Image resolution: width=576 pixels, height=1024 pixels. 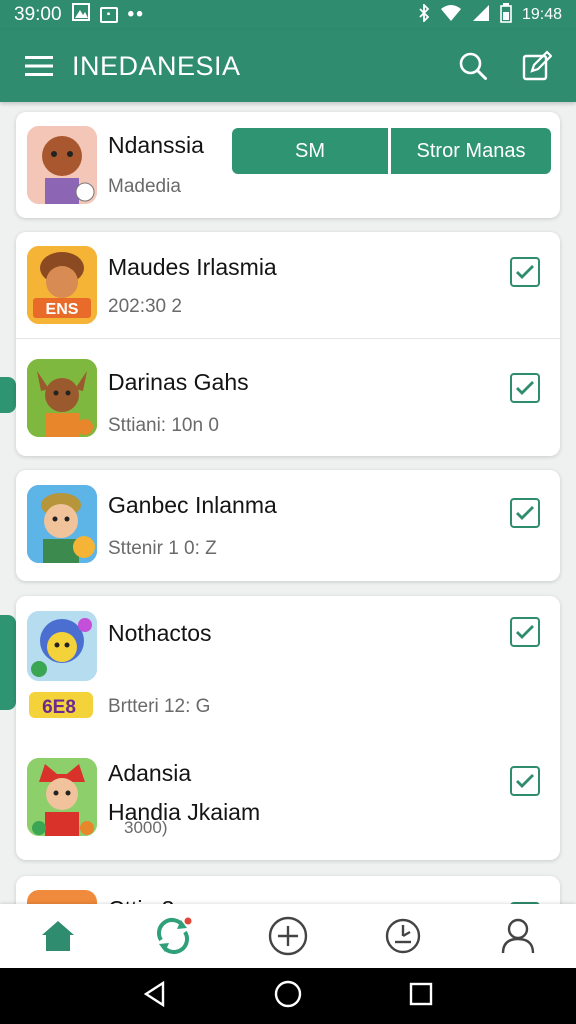 I want to click on status-bar: 39:00 ▪ •• 19:48, so click(x=288, y=15).